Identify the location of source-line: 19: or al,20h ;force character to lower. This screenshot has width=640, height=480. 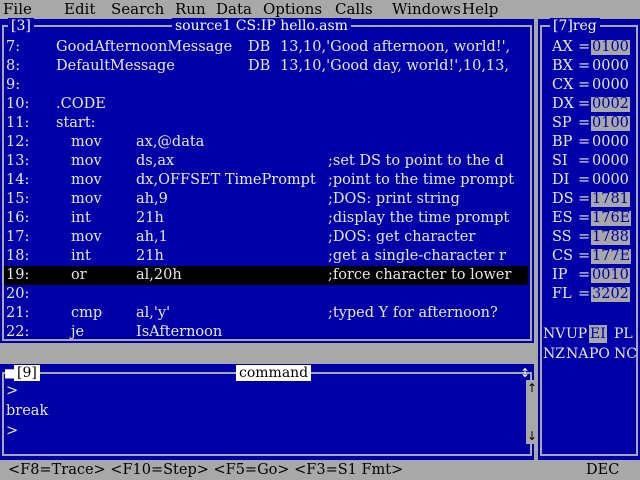
(266, 275).